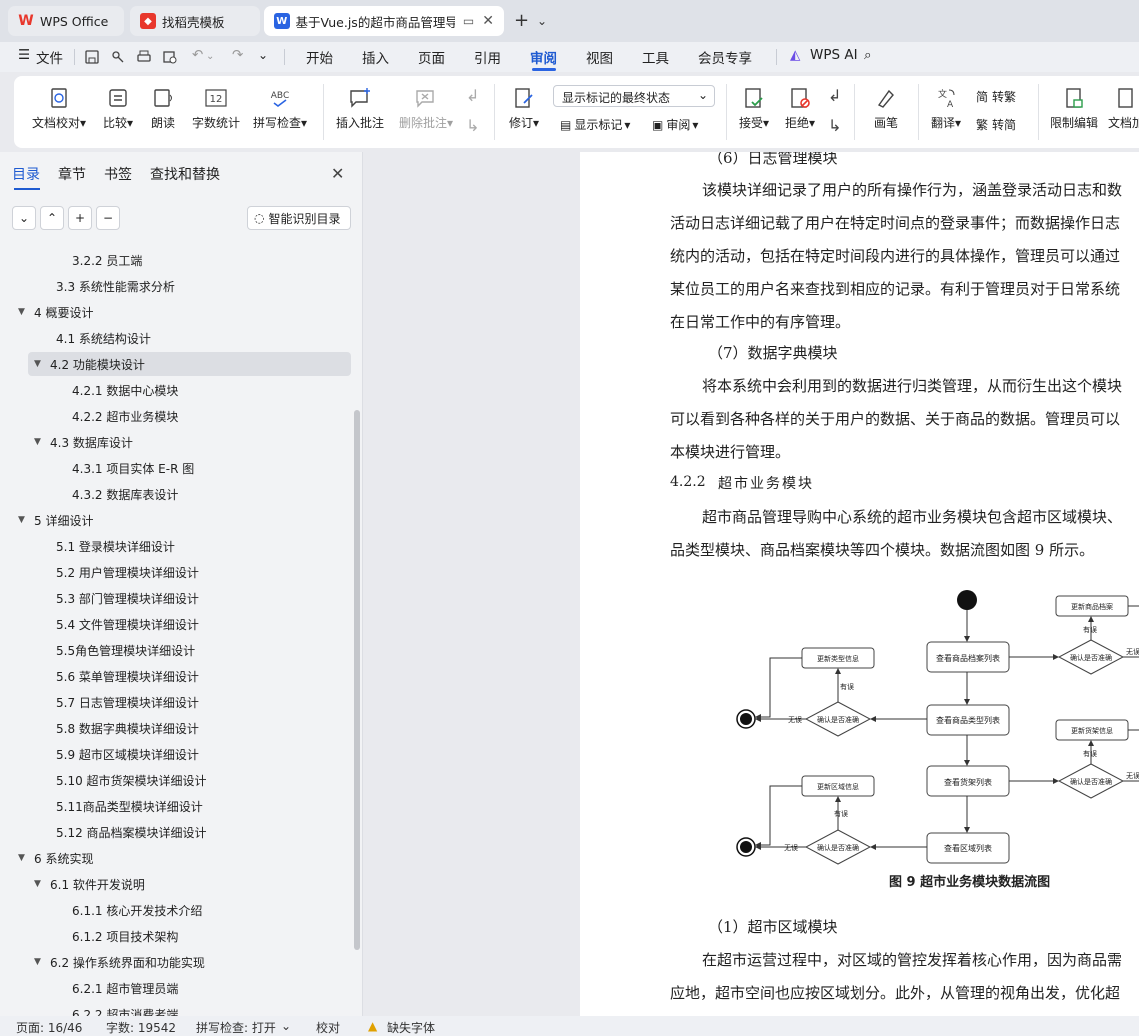  Describe the element at coordinates (868, 55) in the screenshot. I see `search-icon: ⌕` at that location.